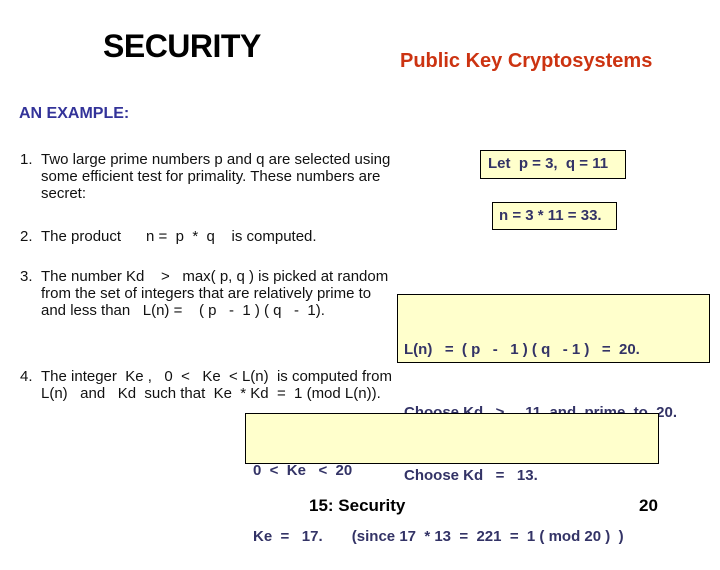  What do you see at coordinates (182, 46) in the screenshot?
I see `slide-title: SECURITY` at bounding box center [182, 46].